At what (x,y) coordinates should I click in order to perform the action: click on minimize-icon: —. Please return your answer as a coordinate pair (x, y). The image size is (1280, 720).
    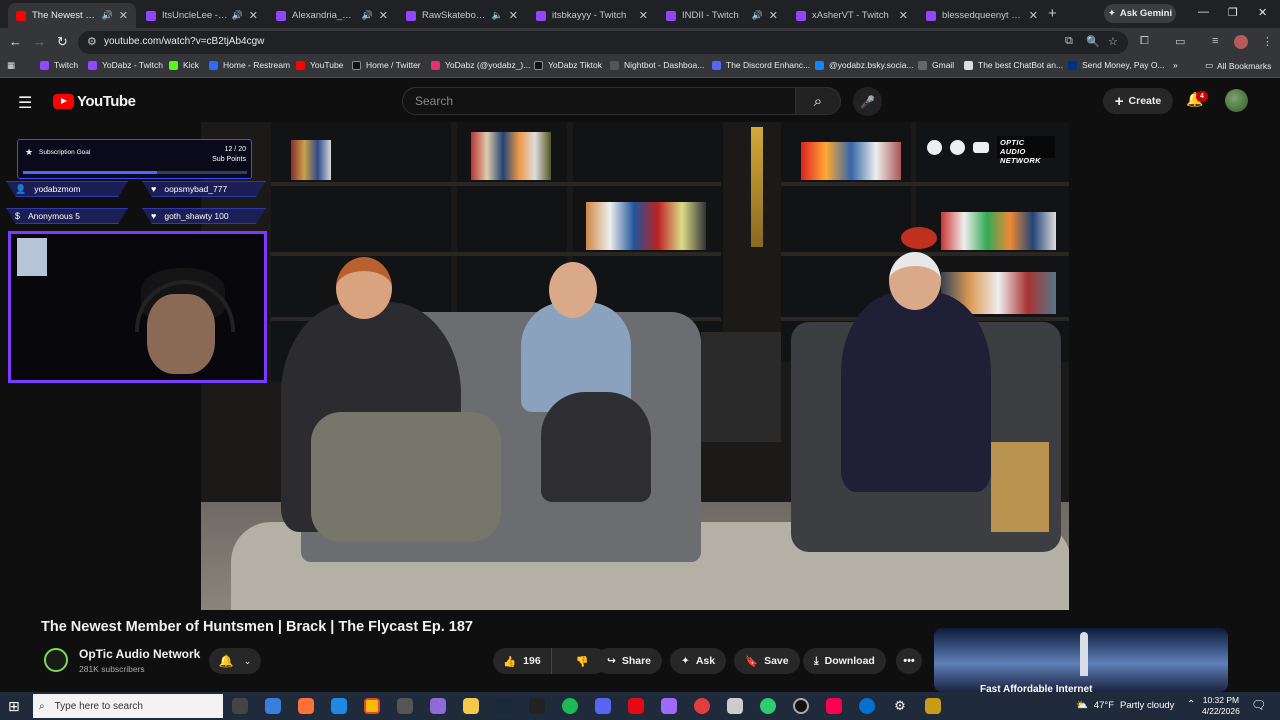
    Looking at the image, I should click on (1203, 12).